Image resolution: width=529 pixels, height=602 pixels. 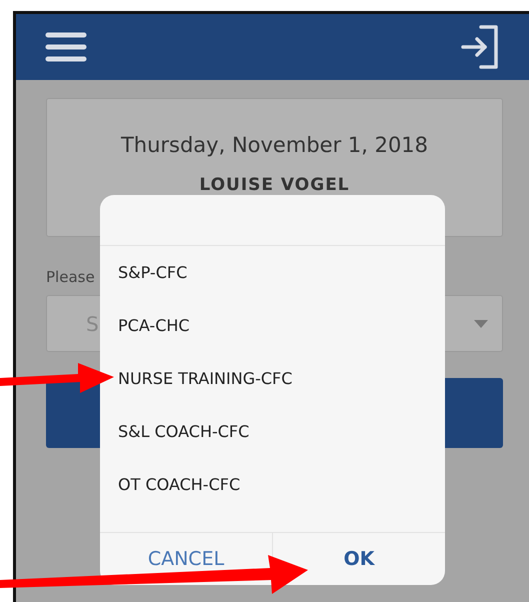 I want to click on menu-icon, so click(x=66, y=47).